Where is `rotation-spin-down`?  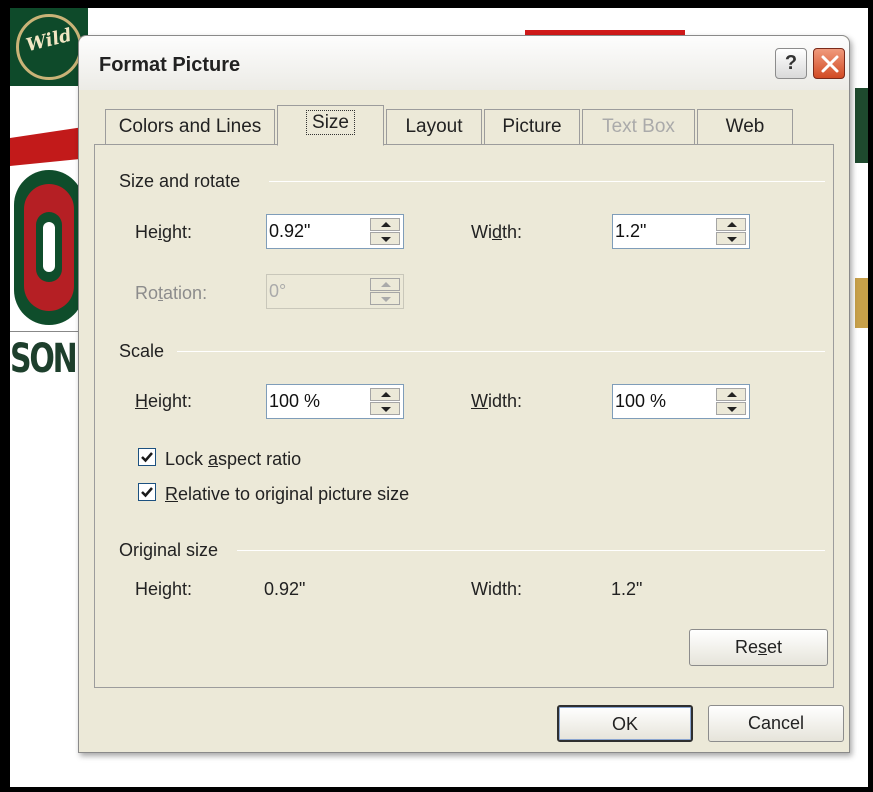 rotation-spin-down is located at coordinates (385, 298).